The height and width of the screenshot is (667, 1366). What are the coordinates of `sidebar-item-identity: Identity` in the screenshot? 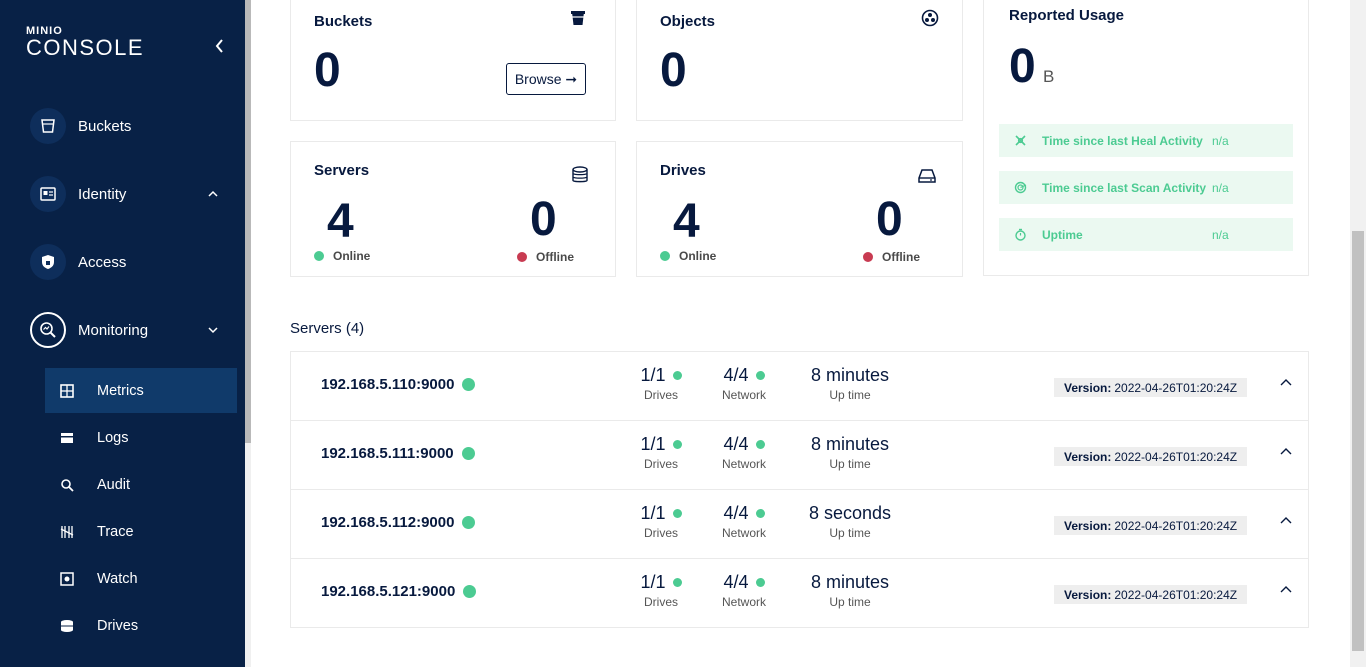 It's located at (78, 194).